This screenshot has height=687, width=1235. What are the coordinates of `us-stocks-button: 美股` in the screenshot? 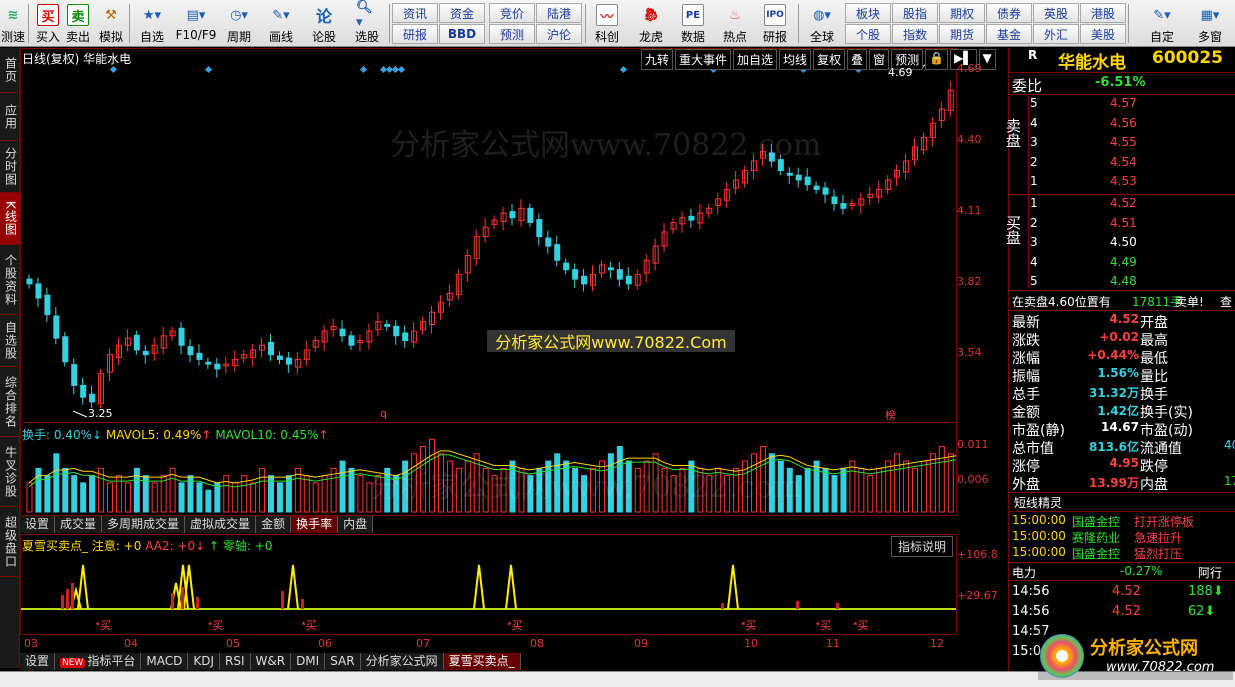 It's located at (1103, 34).